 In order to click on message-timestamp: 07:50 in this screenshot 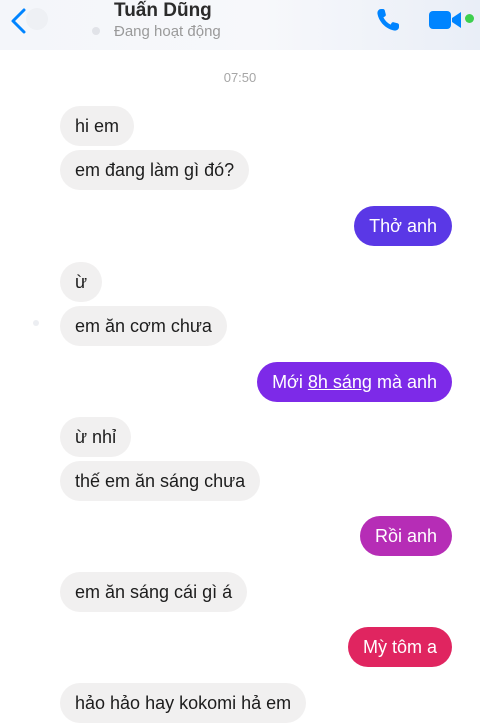, I will do `click(240, 77)`.